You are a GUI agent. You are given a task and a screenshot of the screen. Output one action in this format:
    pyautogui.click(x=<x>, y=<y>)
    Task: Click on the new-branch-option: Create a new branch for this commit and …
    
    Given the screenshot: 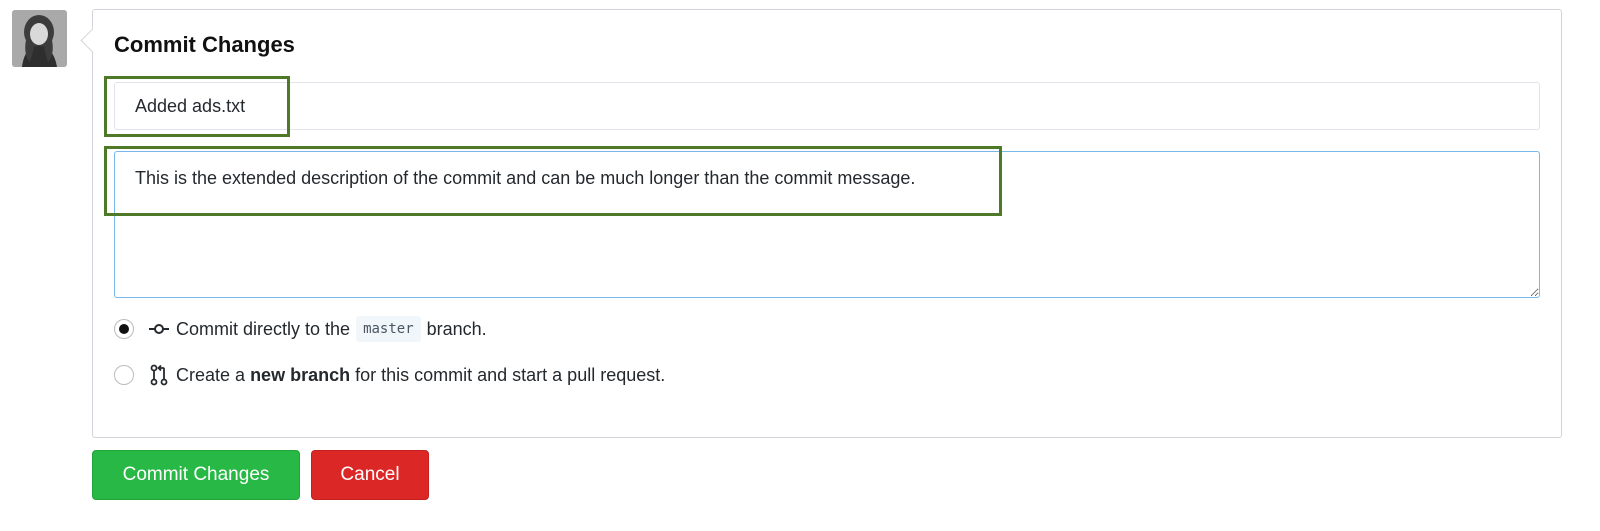 What is the action you would take?
    pyautogui.click(x=389, y=375)
    